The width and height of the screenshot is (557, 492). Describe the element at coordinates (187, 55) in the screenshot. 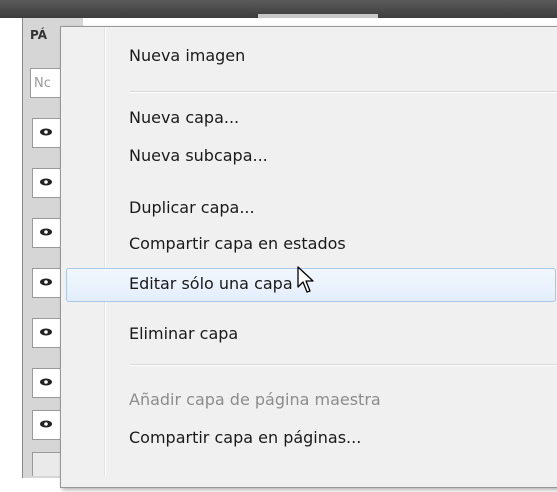

I see `menu-item-label: Nueva imagen` at that location.